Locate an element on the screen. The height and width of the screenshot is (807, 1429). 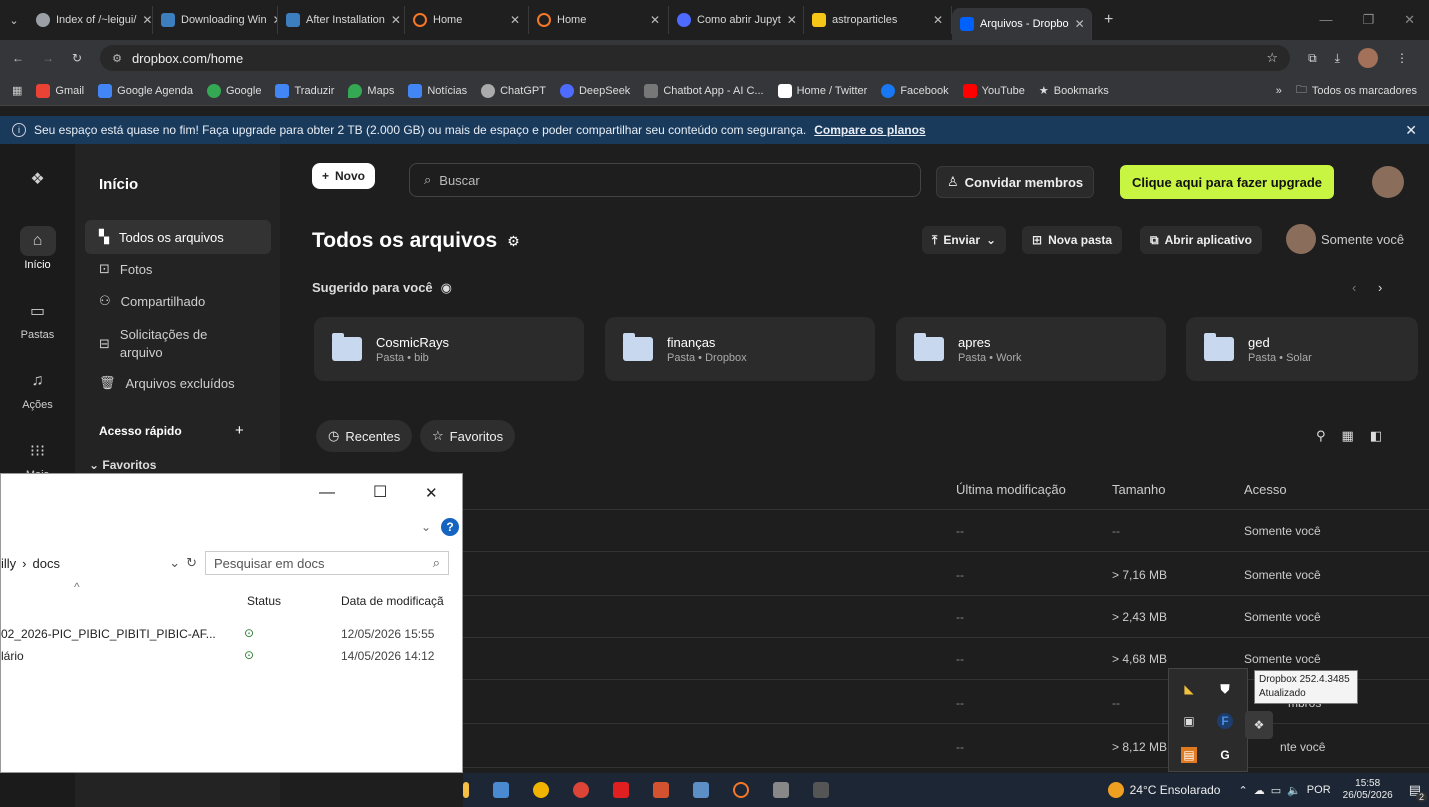
rail-item-inicio: ⌂ Início is located at coordinates (37, 248).